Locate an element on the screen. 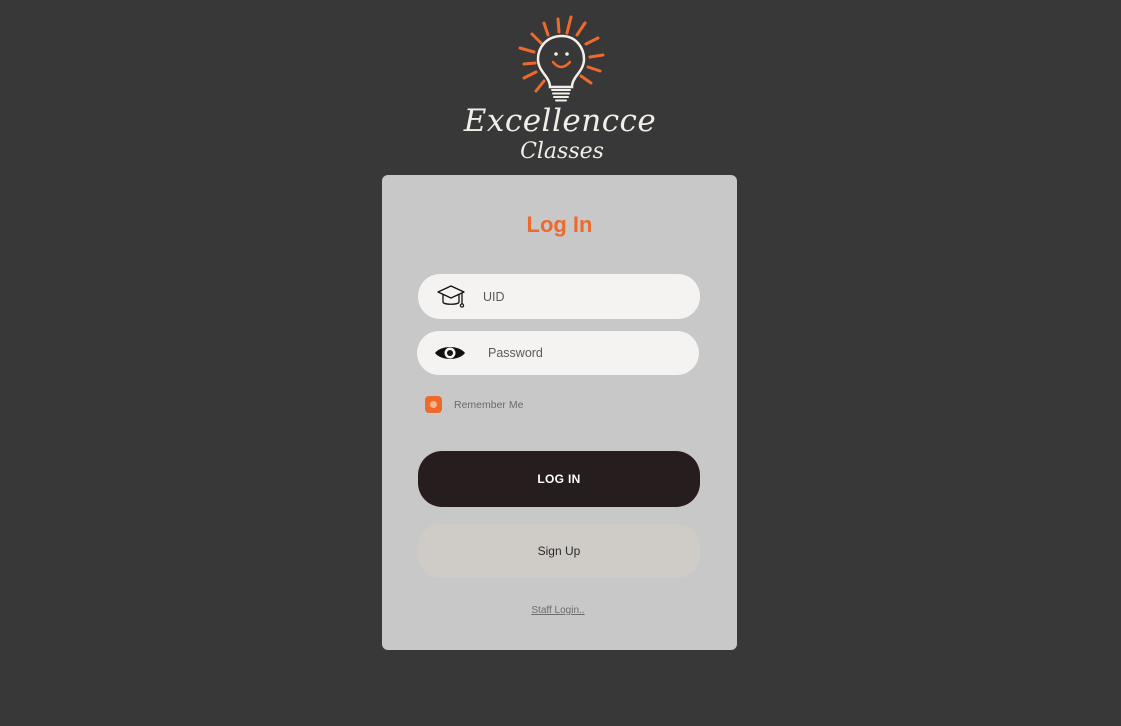 Image resolution: width=1121 pixels, height=726 pixels. graduation-cap-icon is located at coordinates (451, 296).